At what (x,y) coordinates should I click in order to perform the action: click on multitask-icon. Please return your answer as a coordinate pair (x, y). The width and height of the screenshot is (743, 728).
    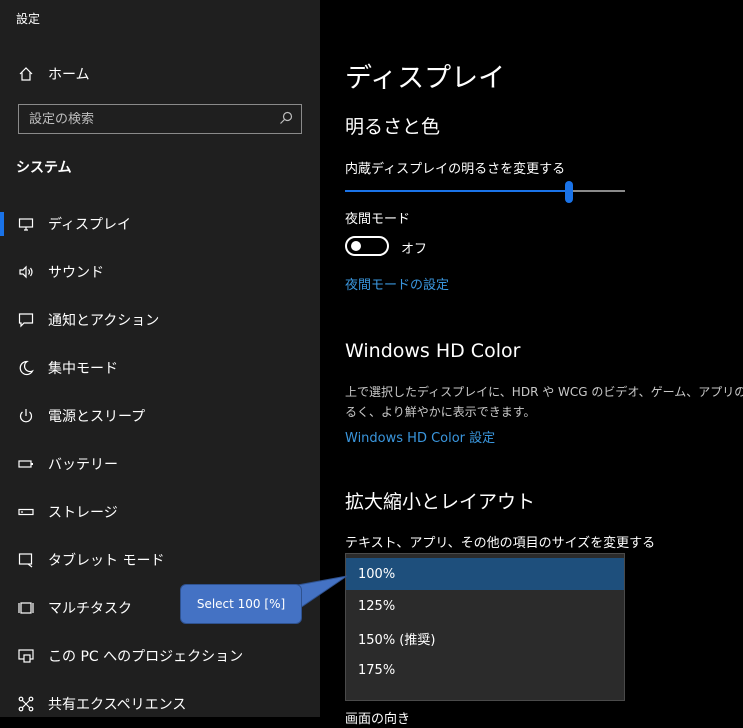
    Looking at the image, I should click on (26, 608).